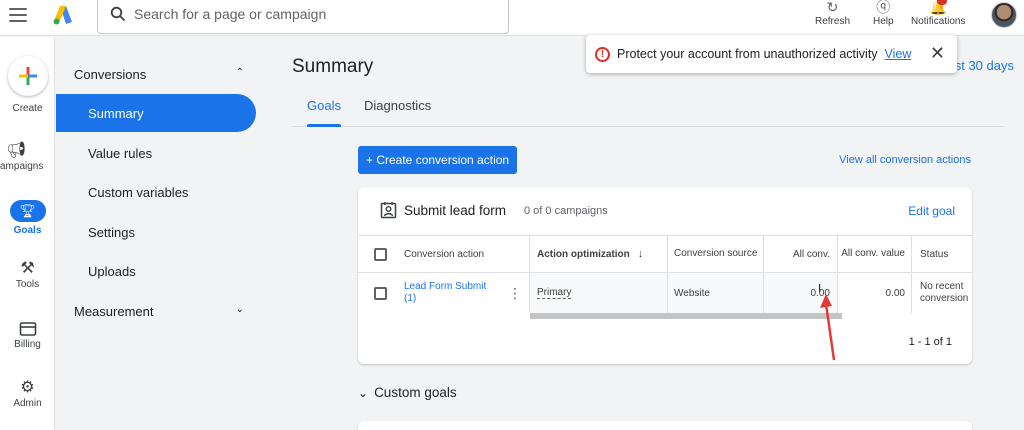 This screenshot has width=1024, height=430. Describe the element at coordinates (114, 311) in the screenshot. I see `measurement-section-label: Measurement` at that location.